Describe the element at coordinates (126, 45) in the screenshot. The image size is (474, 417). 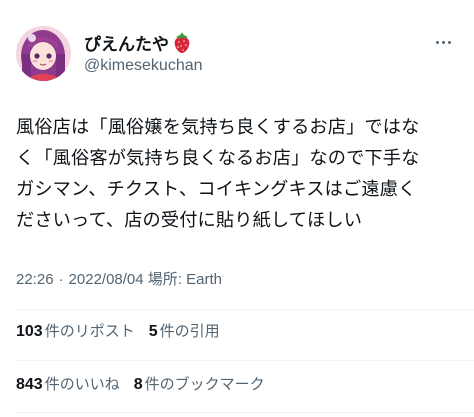
I see `display-name-text: ぴえんたや` at that location.